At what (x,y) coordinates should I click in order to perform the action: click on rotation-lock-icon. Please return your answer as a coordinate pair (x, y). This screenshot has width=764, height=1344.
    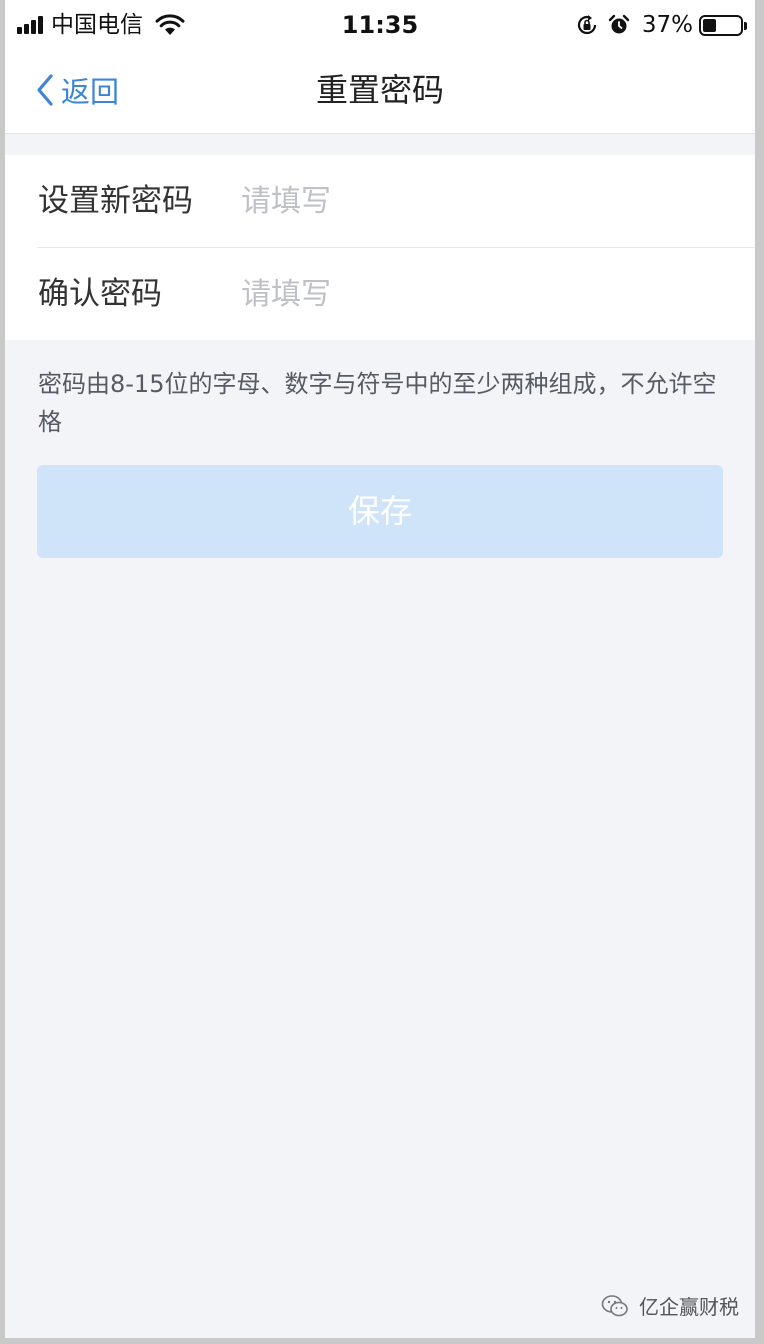
    Looking at the image, I should click on (586, 25).